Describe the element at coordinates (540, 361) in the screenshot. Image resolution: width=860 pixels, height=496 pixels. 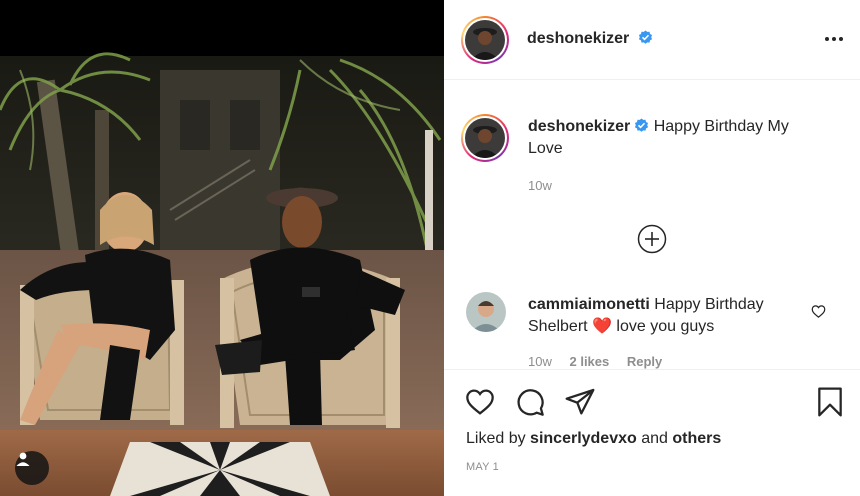
I see `comment-timestamp: 10w` at that location.